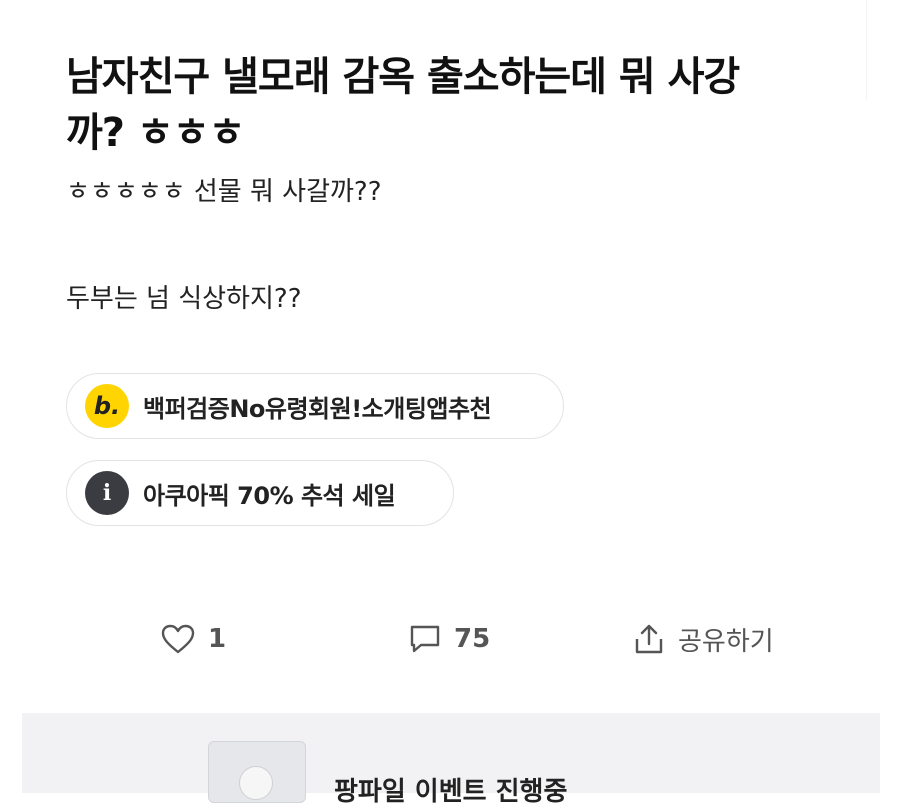 Image resolution: width=900 pixels, height=808 pixels. Describe the element at coordinates (107, 406) in the screenshot. I see `brand-b-icon: b.` at that location.